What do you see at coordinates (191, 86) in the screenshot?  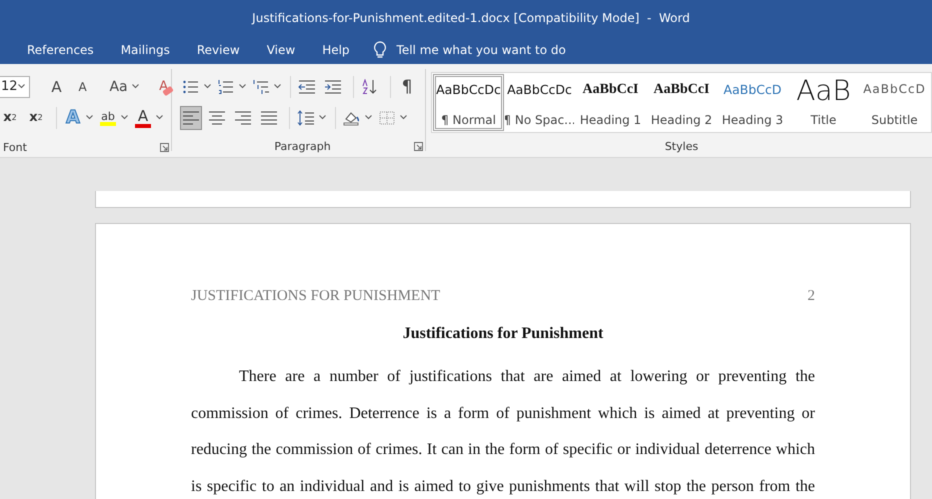 I see `bullet-list-icon` at bounding box center [191, 86].